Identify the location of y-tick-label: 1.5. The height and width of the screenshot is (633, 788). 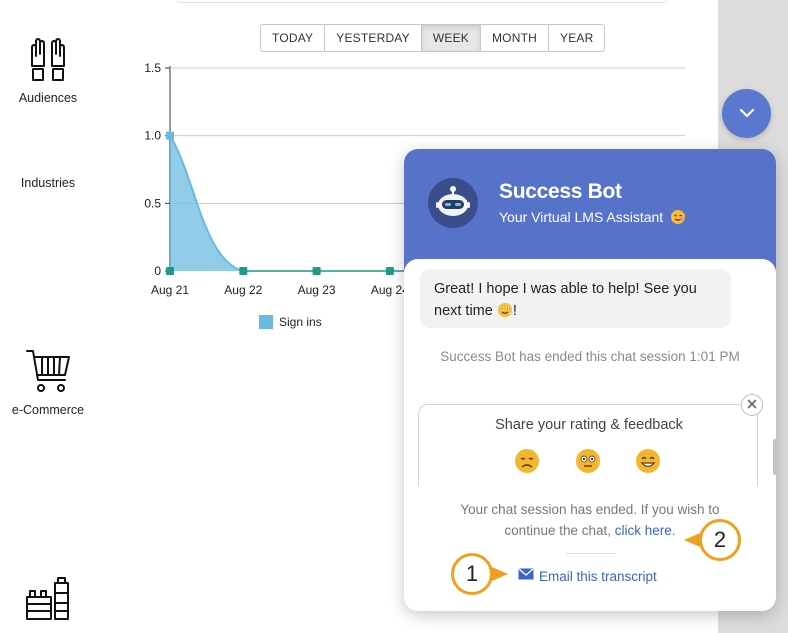
(152, 68).